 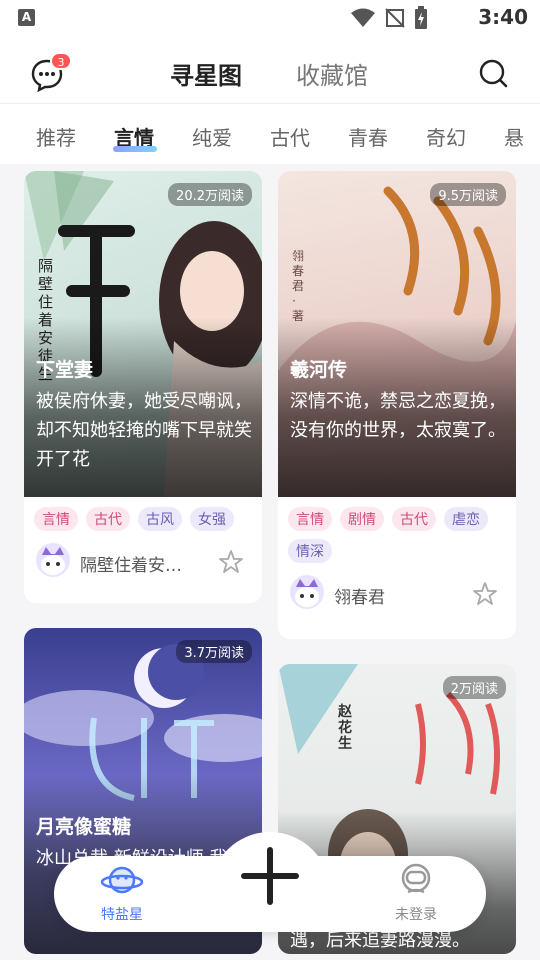 I want to click on nav-tab-star-map: 寻星图, so click(x=206, y=73).